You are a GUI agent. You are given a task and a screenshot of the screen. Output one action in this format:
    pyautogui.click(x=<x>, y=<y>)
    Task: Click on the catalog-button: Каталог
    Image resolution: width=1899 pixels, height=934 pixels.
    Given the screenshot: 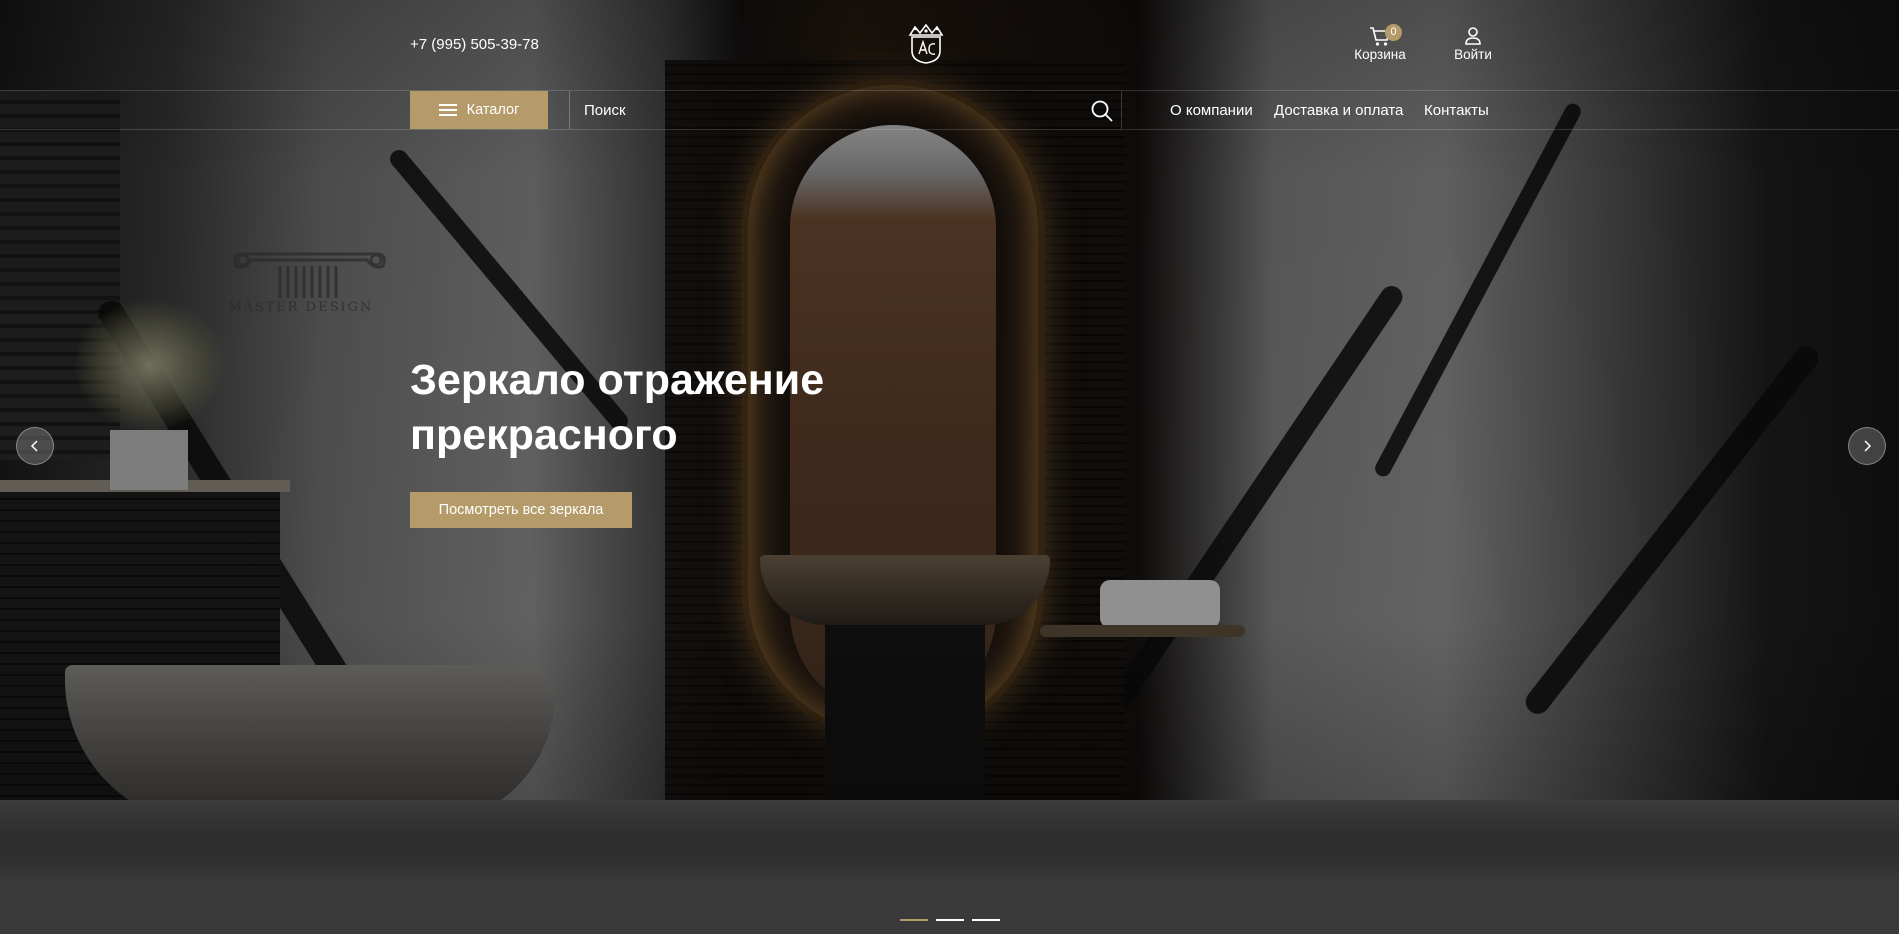 What is the action you would take?
    pyautogui.click(x=479, y=110)
    